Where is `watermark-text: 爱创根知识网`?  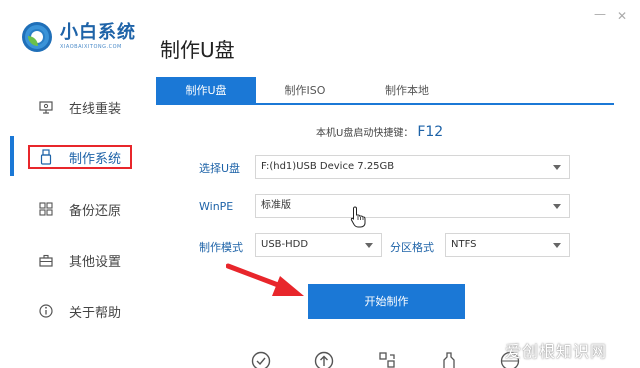
watermark-text: 爱创根知识网 is located at coordinates (556, 351).